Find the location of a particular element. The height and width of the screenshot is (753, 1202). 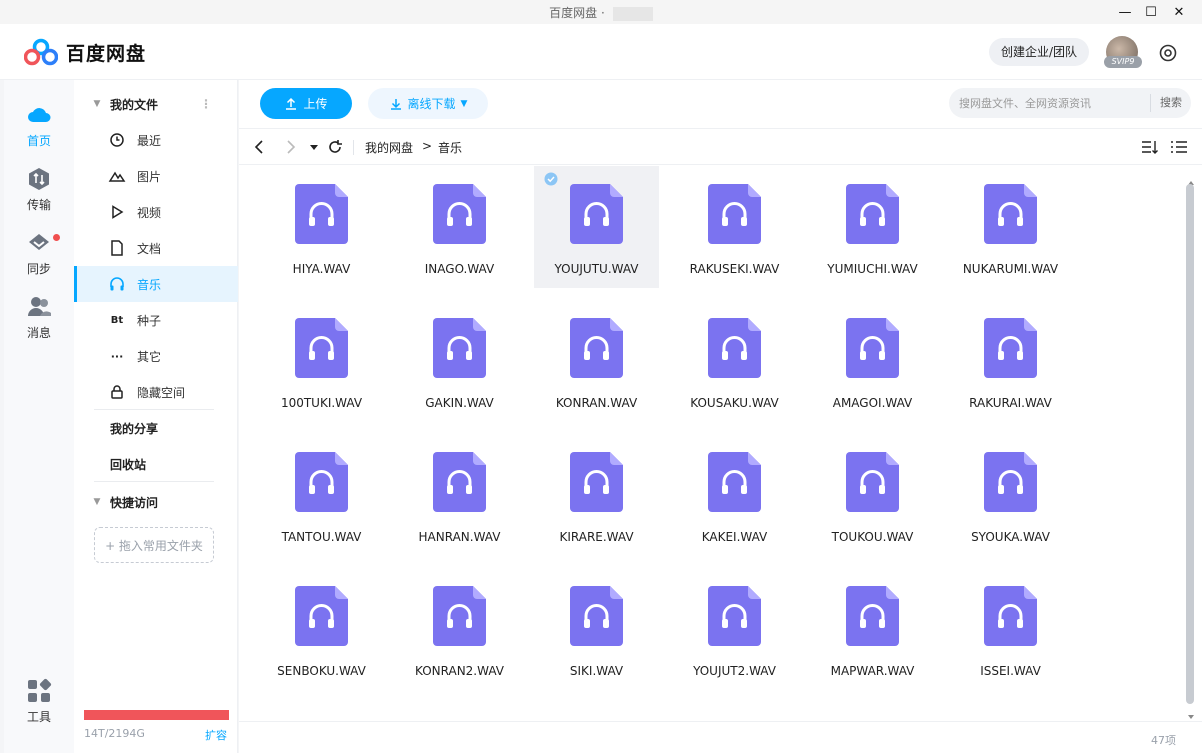

file-item: AMAGOI.WAV is located at coordinates (872, 361).